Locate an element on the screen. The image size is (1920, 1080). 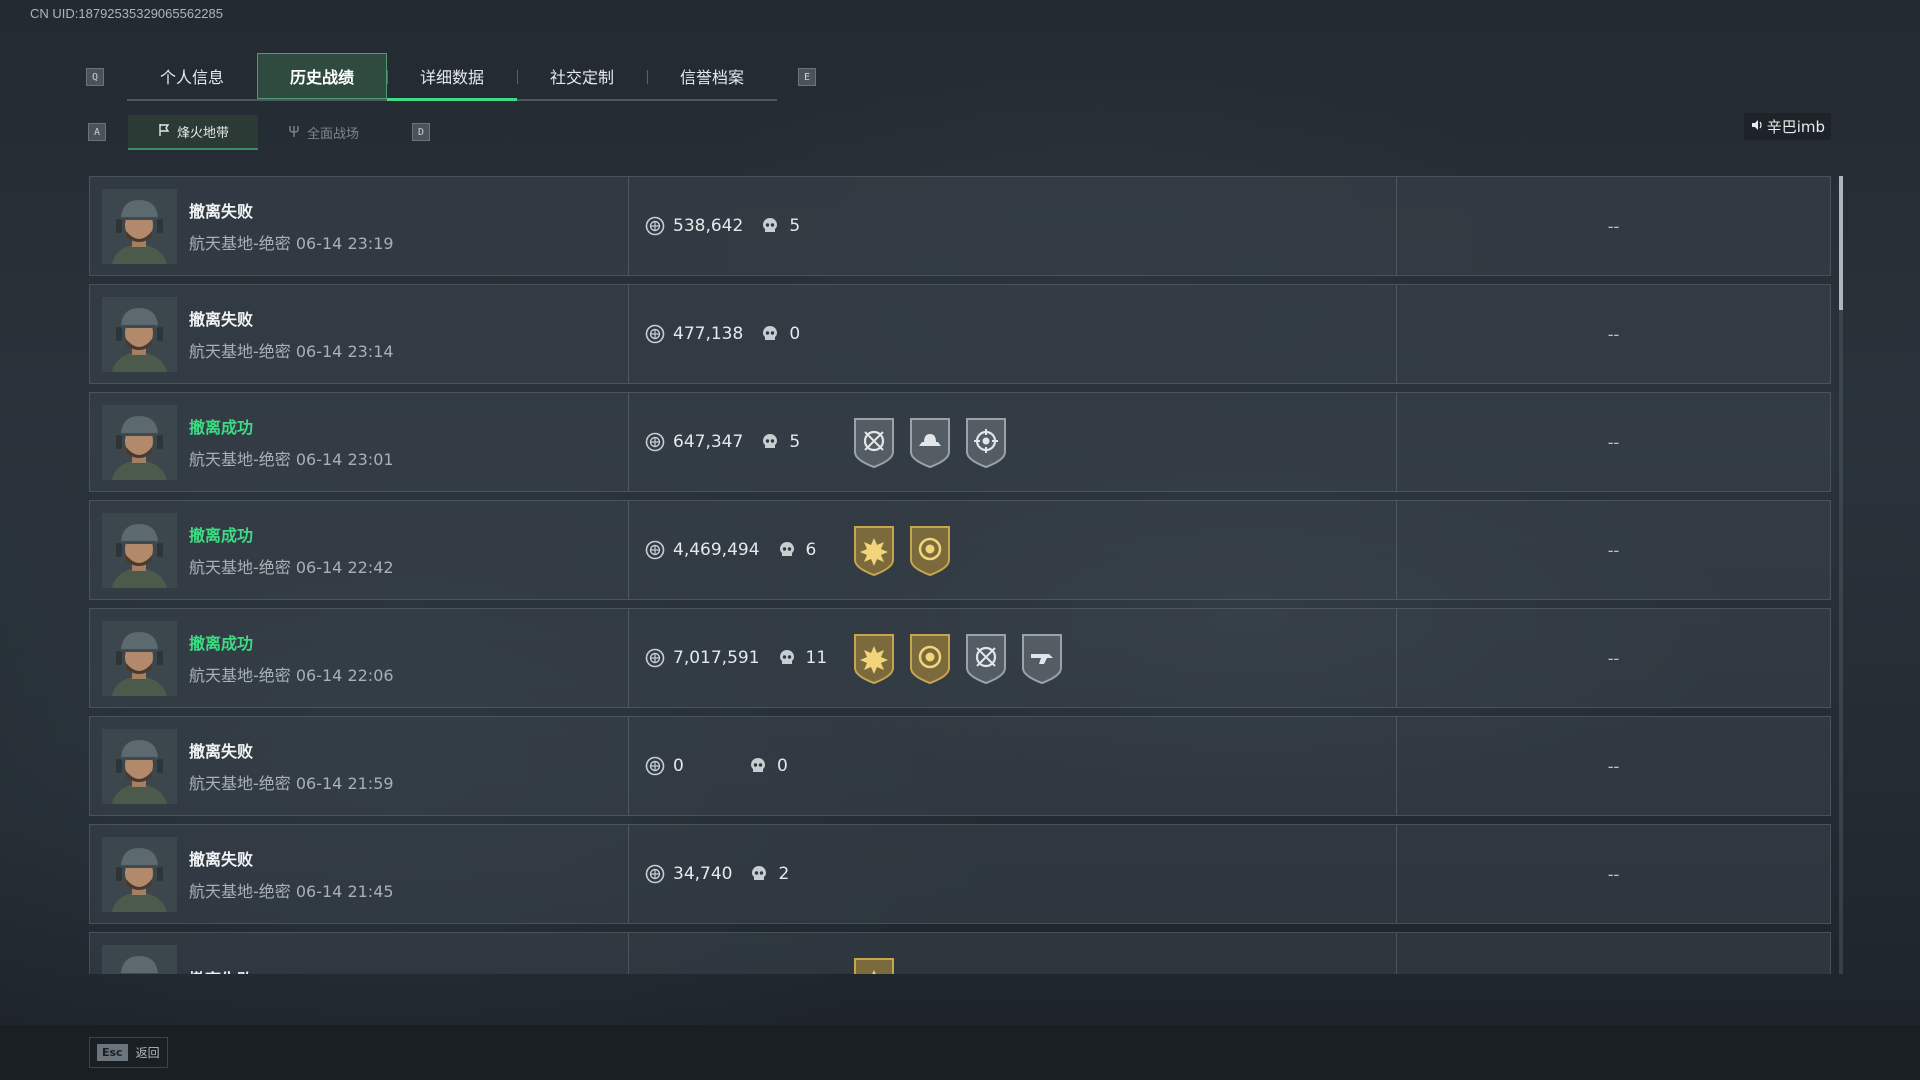
match-text: 撤离失败 航天基地-绝密 06-14 21:45 is located at coordinates (291, 874).